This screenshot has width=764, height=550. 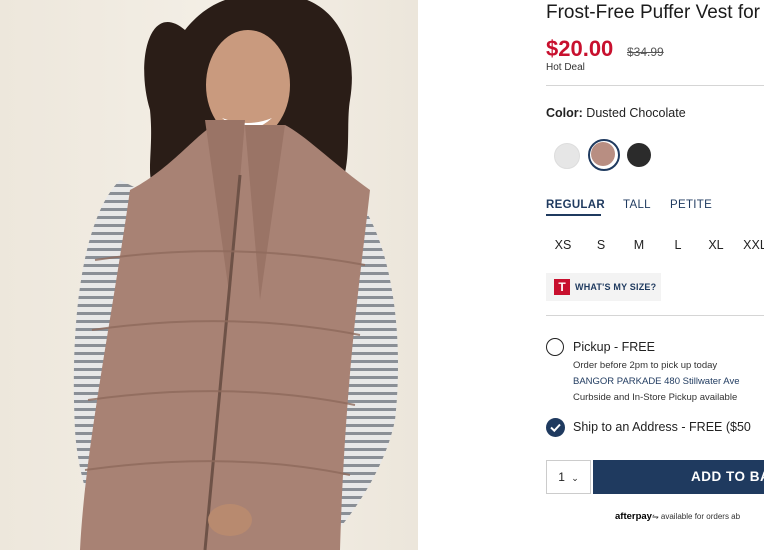 What do you see at coordinates (555, 347) in the screenshot?
I see `pickup-radio` at bounding box center [555, 347].